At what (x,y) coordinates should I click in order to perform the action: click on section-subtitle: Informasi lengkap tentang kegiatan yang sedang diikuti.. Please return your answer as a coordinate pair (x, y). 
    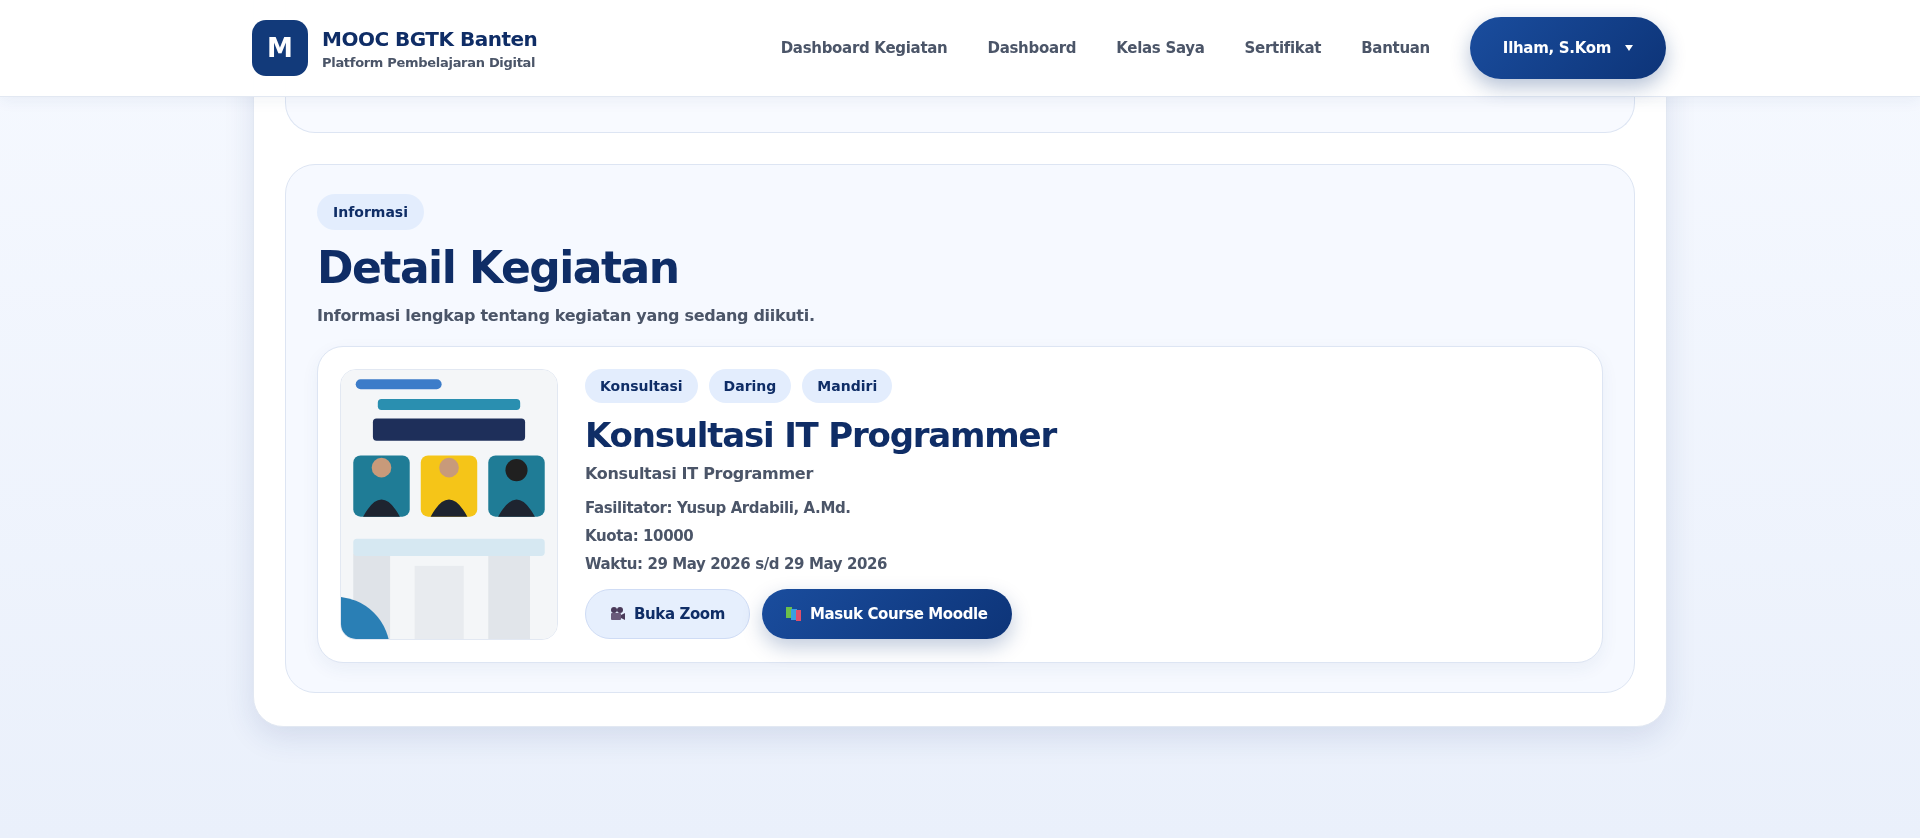
    Looking at the image, I should click on (566, 316).